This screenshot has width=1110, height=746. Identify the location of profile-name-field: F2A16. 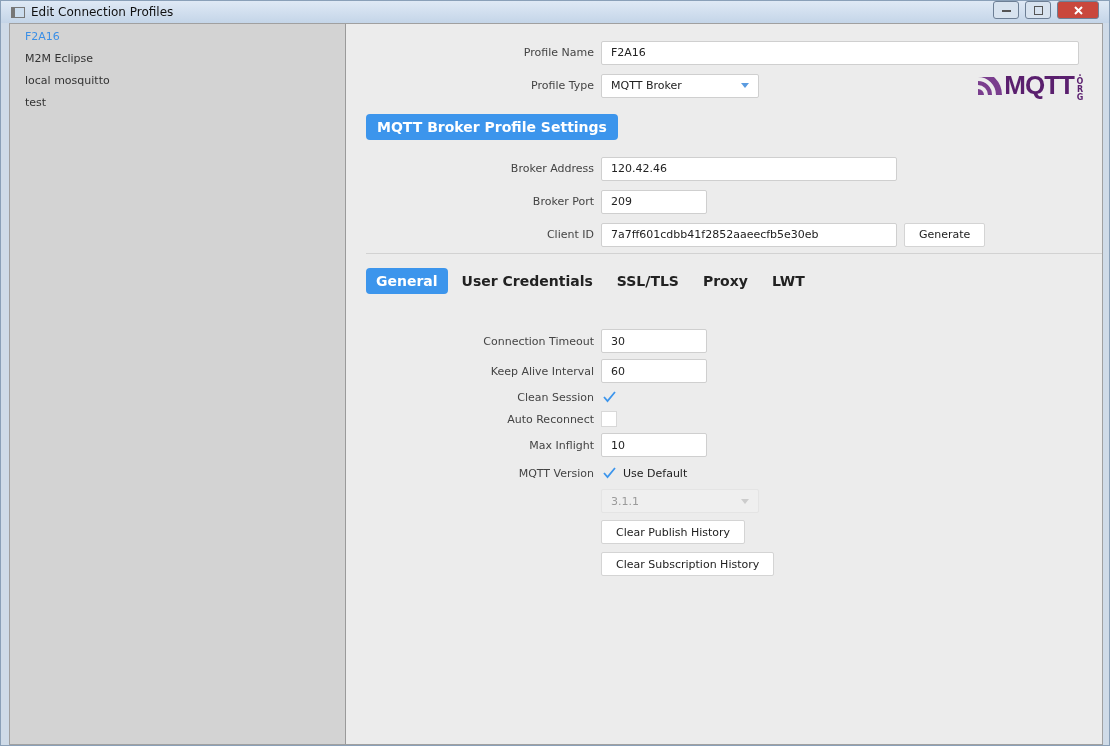
(840, 52).